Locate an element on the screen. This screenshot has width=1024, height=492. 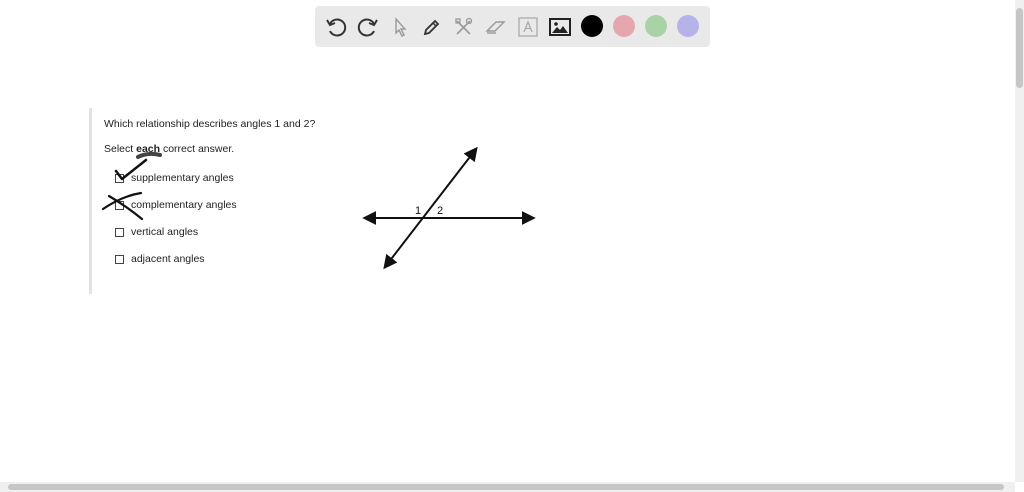
color-swatch-black is located at coordinates (592, 26).